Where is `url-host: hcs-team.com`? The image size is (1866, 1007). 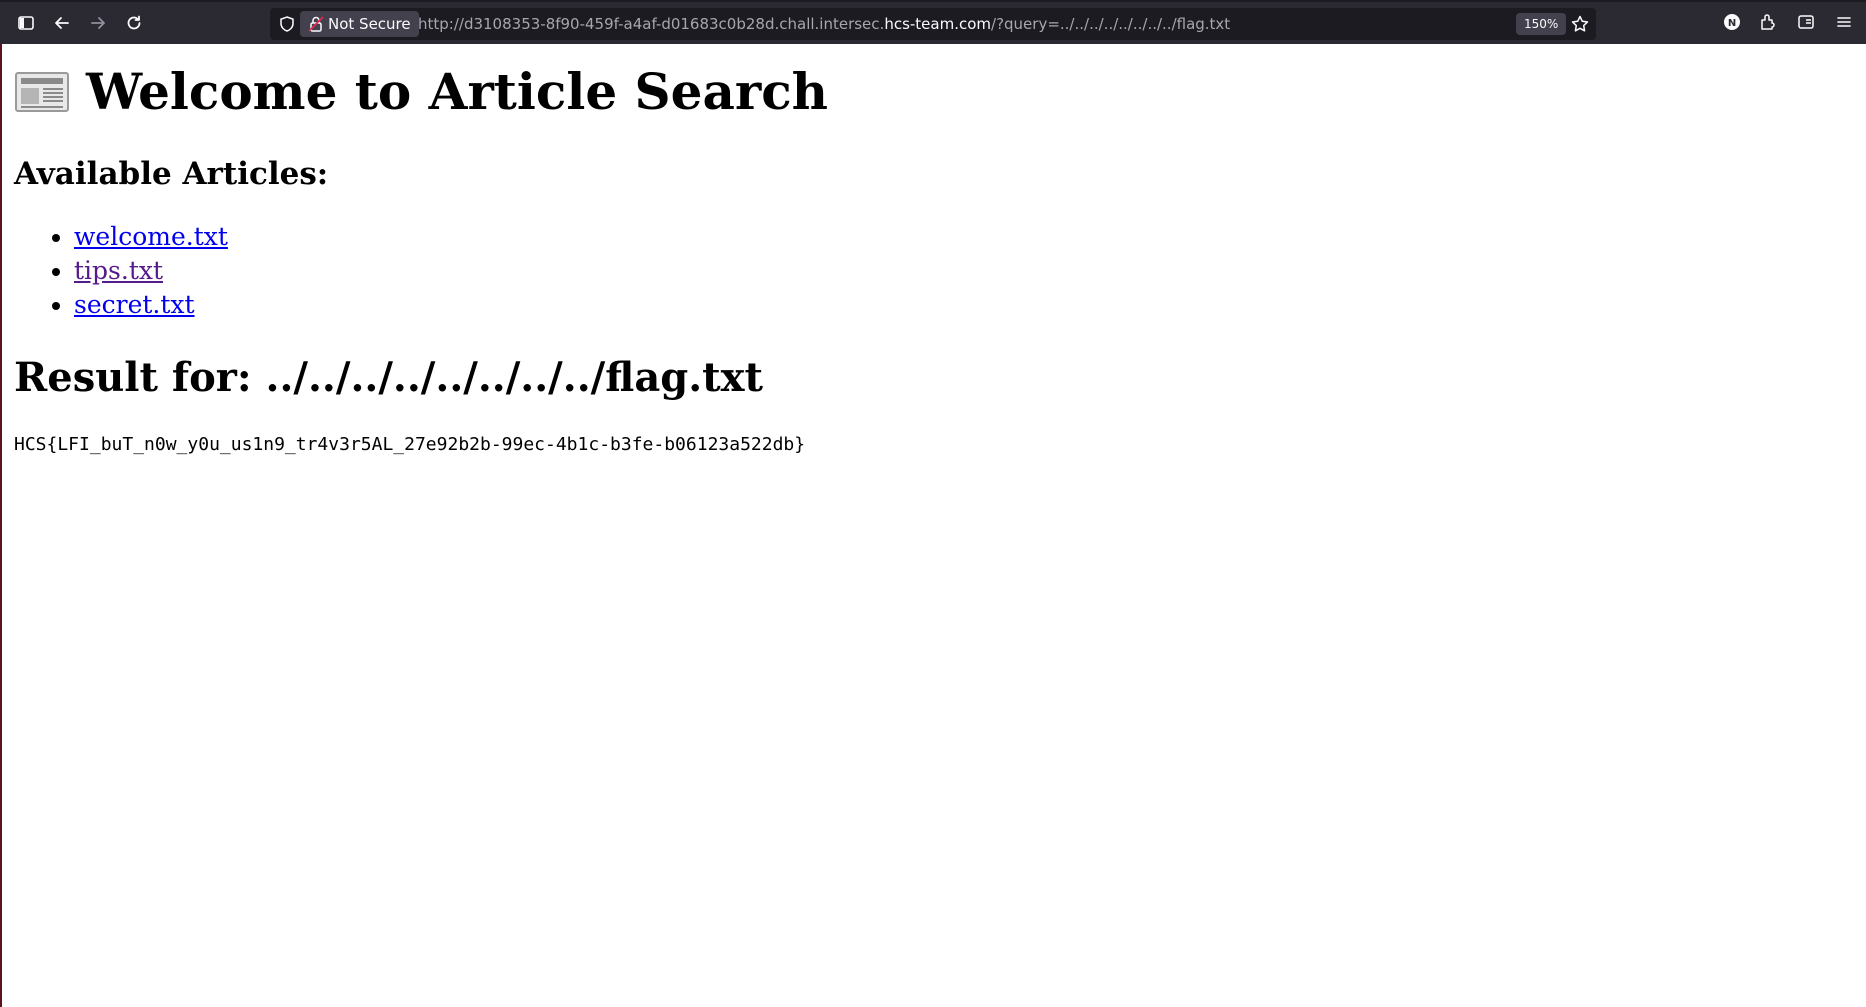 url-host: hcs-team.com is located at coordinates (938, 24).